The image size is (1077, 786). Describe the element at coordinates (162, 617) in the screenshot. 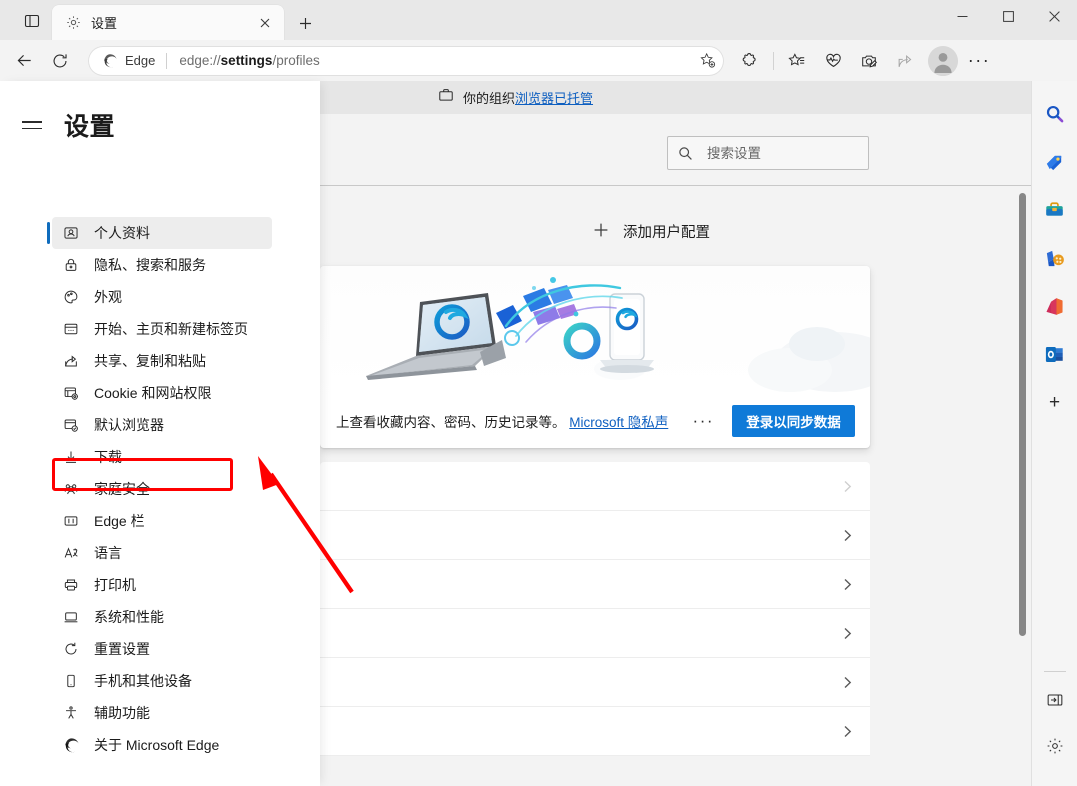

I see `sidebar-item-system-performance: 系统和性能` at that location.